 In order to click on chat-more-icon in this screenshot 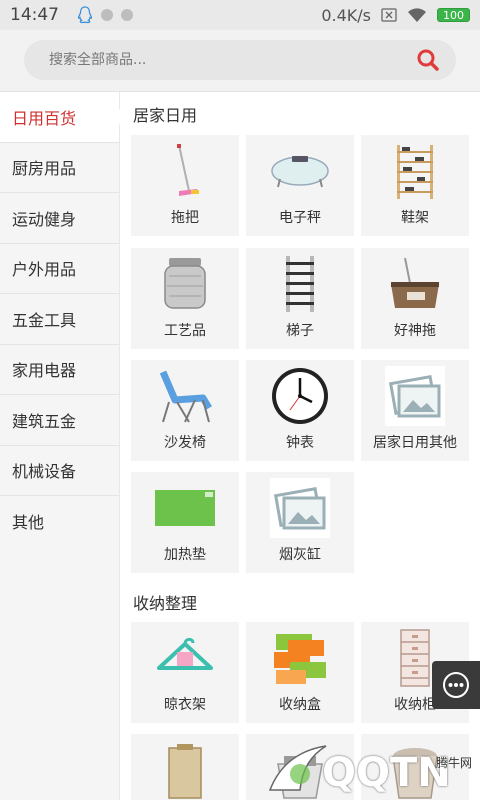, I will do `click(456, 685)`.